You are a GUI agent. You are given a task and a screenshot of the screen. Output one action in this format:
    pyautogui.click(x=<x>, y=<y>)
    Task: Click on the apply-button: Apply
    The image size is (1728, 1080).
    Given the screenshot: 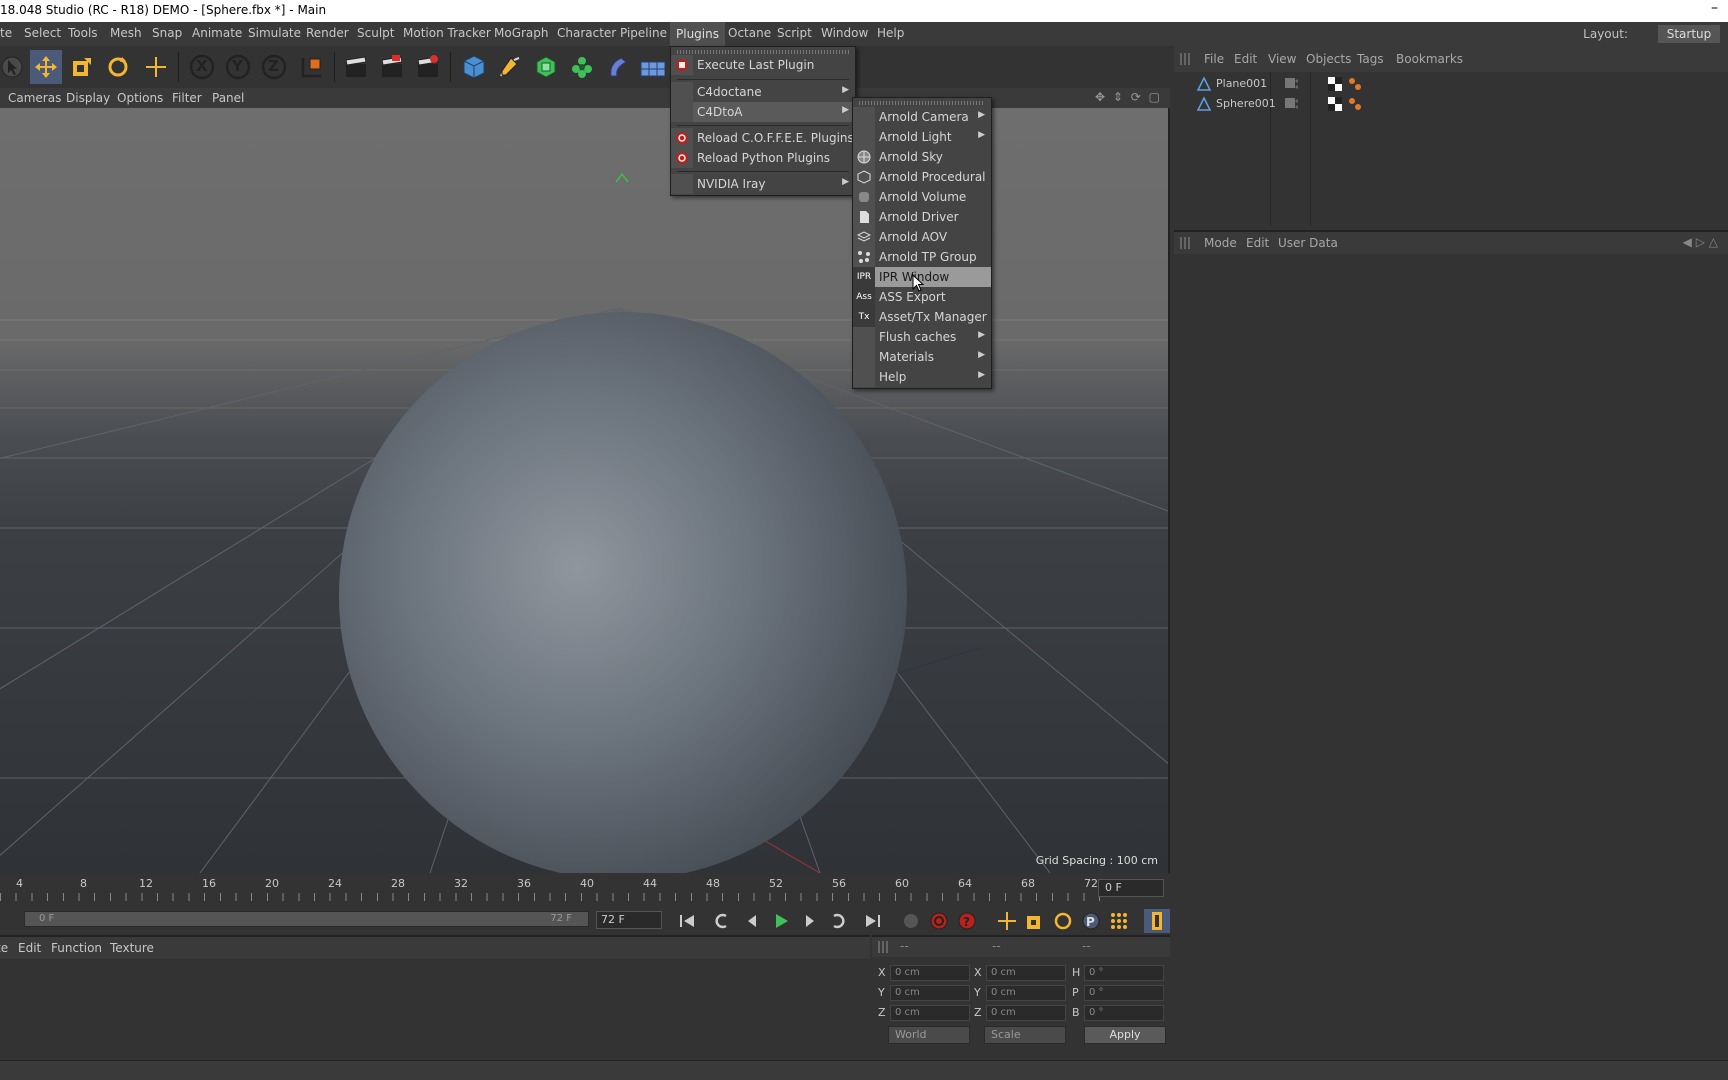 What is the action you would take?
    pyautogui.click(x=1125, y=1035)
    